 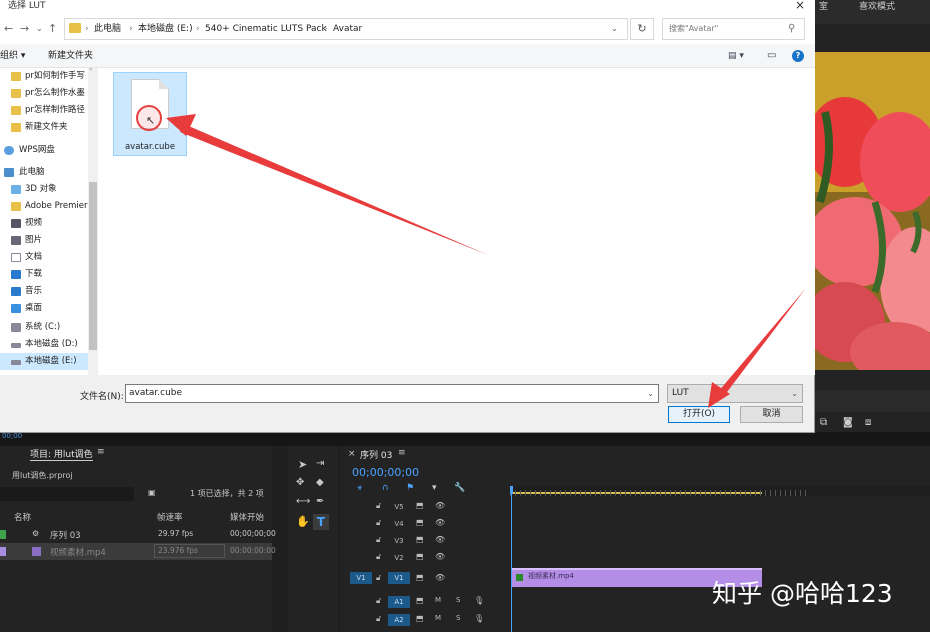 What do you see at coordinates (802, 593) in the screenshot?
I see `watermark: 知乎 @哈哈123` at bounding box center [802, 593].